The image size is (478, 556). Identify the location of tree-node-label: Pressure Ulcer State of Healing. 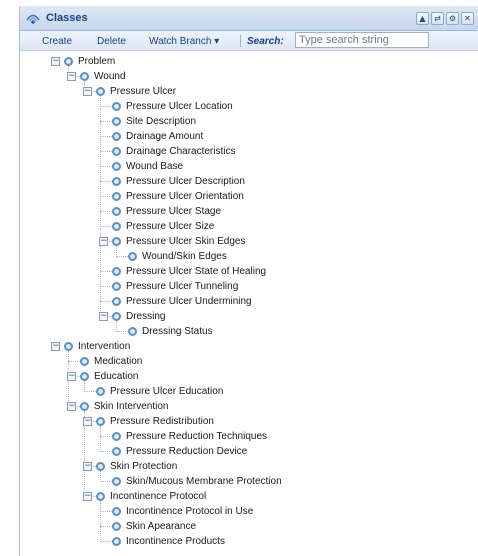
(196, 271).